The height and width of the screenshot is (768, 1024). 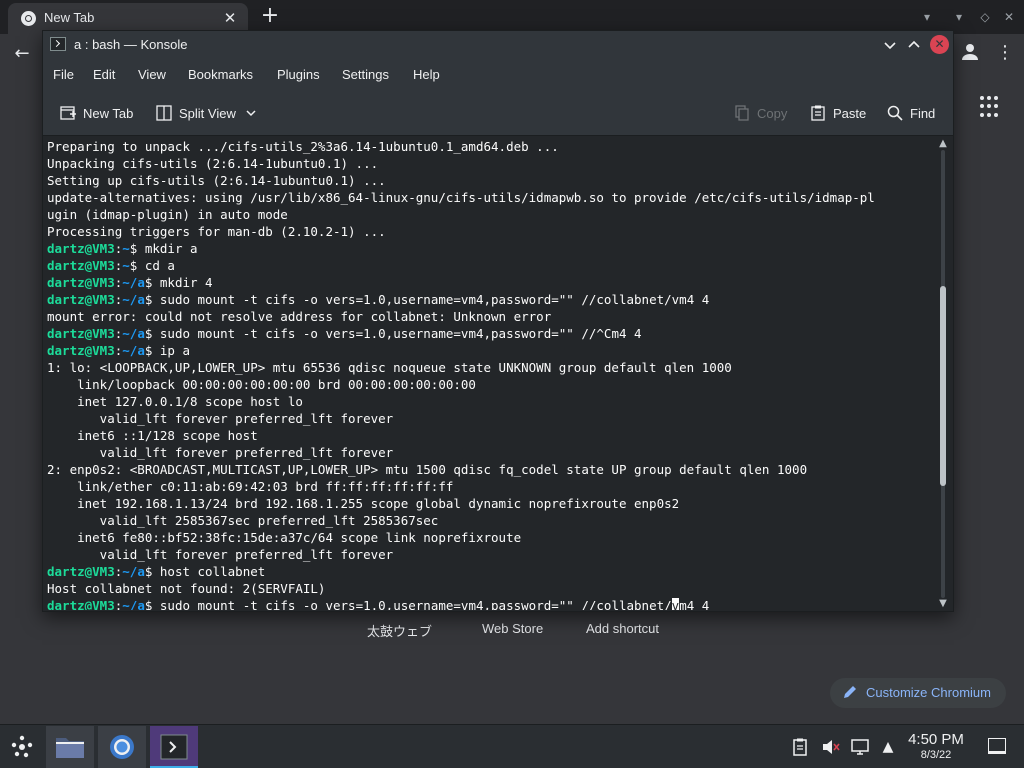 What do you see at coordinates (122, 747) in the screenshot?
I see `taskbar-chromium` at bounding box center [122, 747].